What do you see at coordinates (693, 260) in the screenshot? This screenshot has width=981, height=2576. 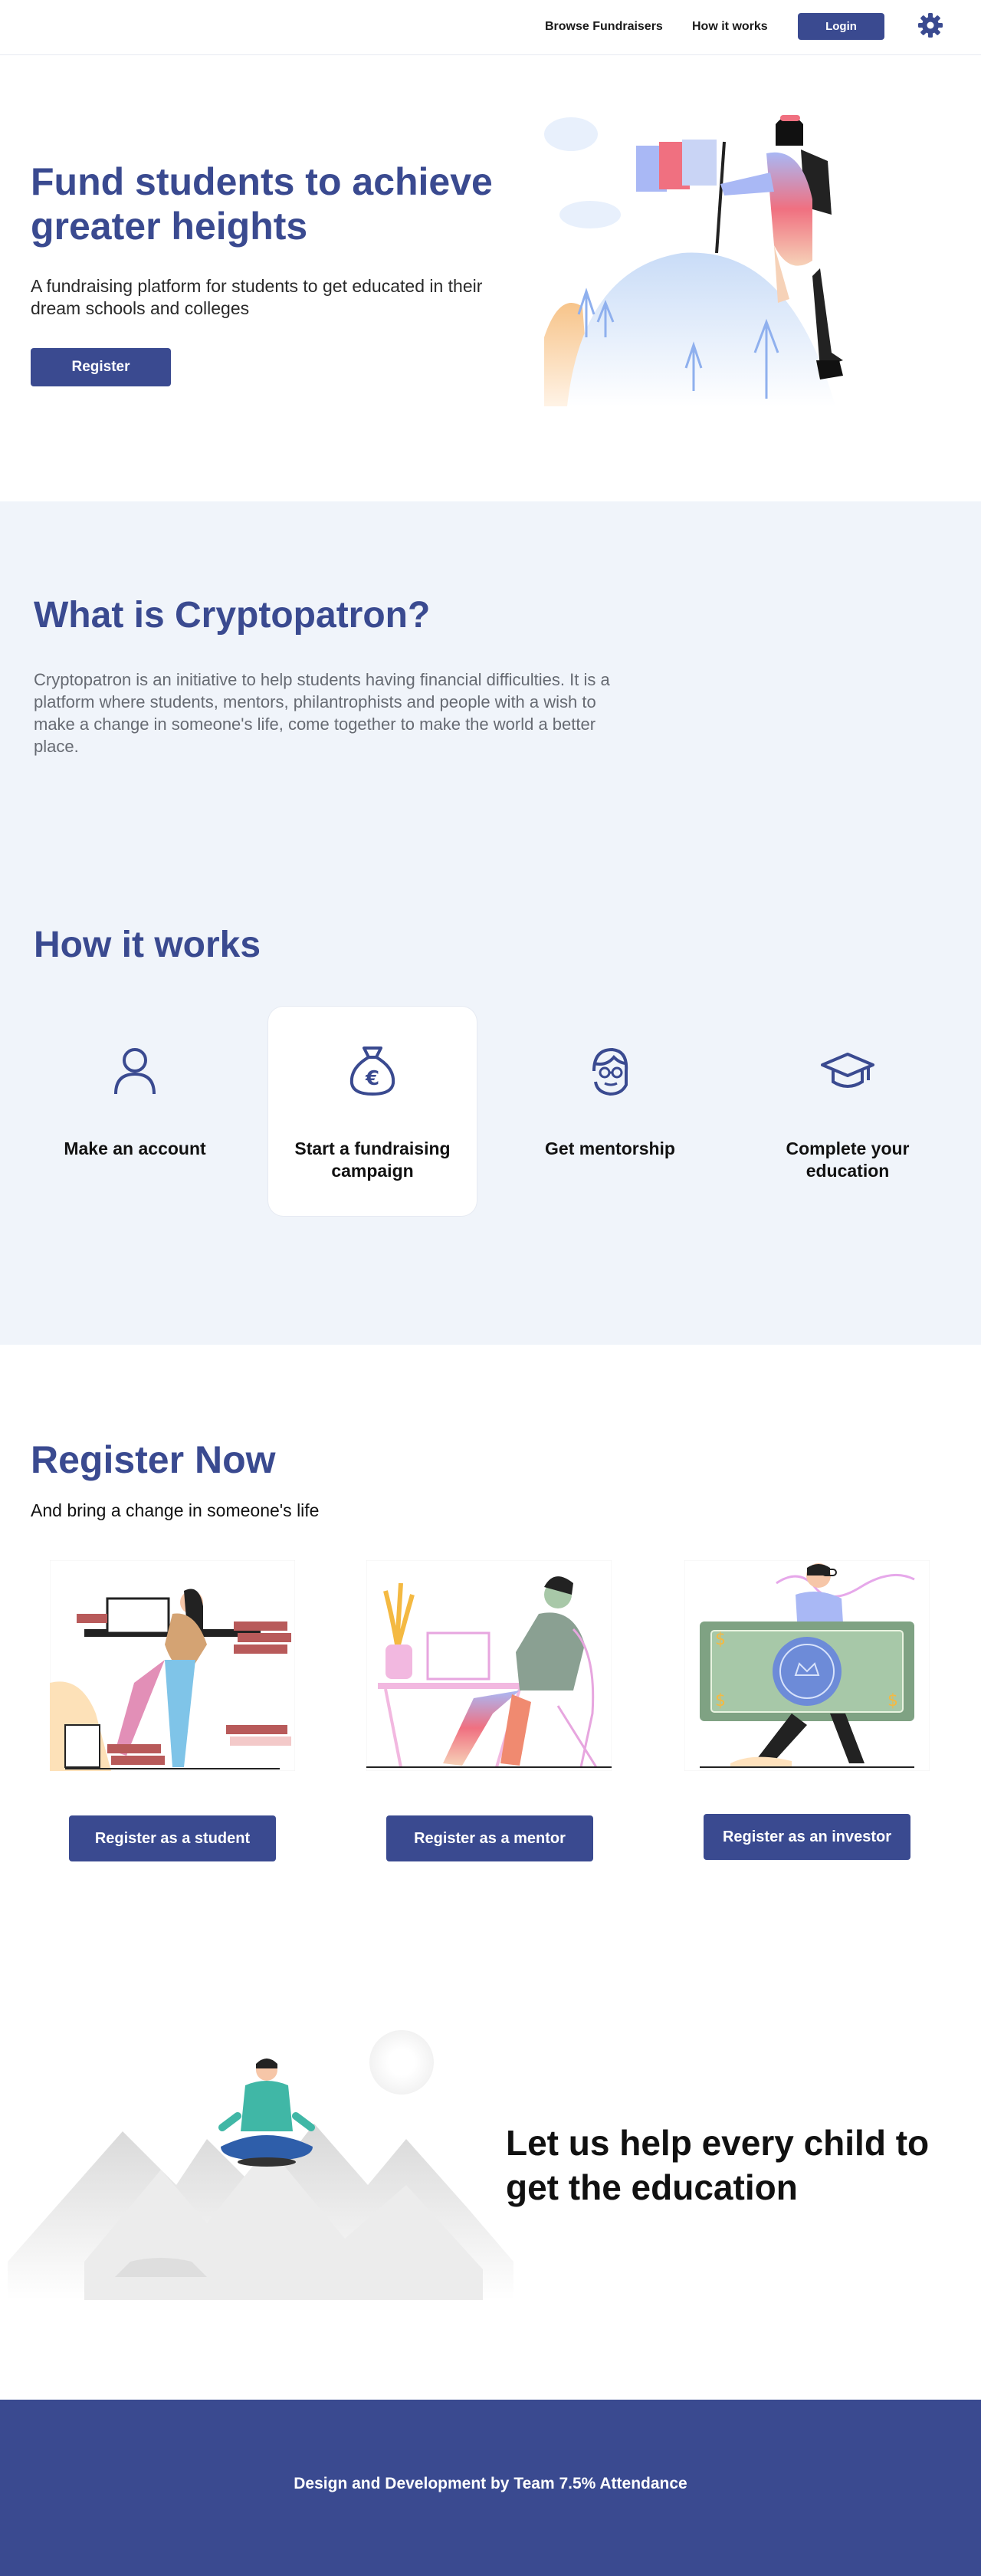 I see `hero-climber-illustration` at bounding box center [693, 260].